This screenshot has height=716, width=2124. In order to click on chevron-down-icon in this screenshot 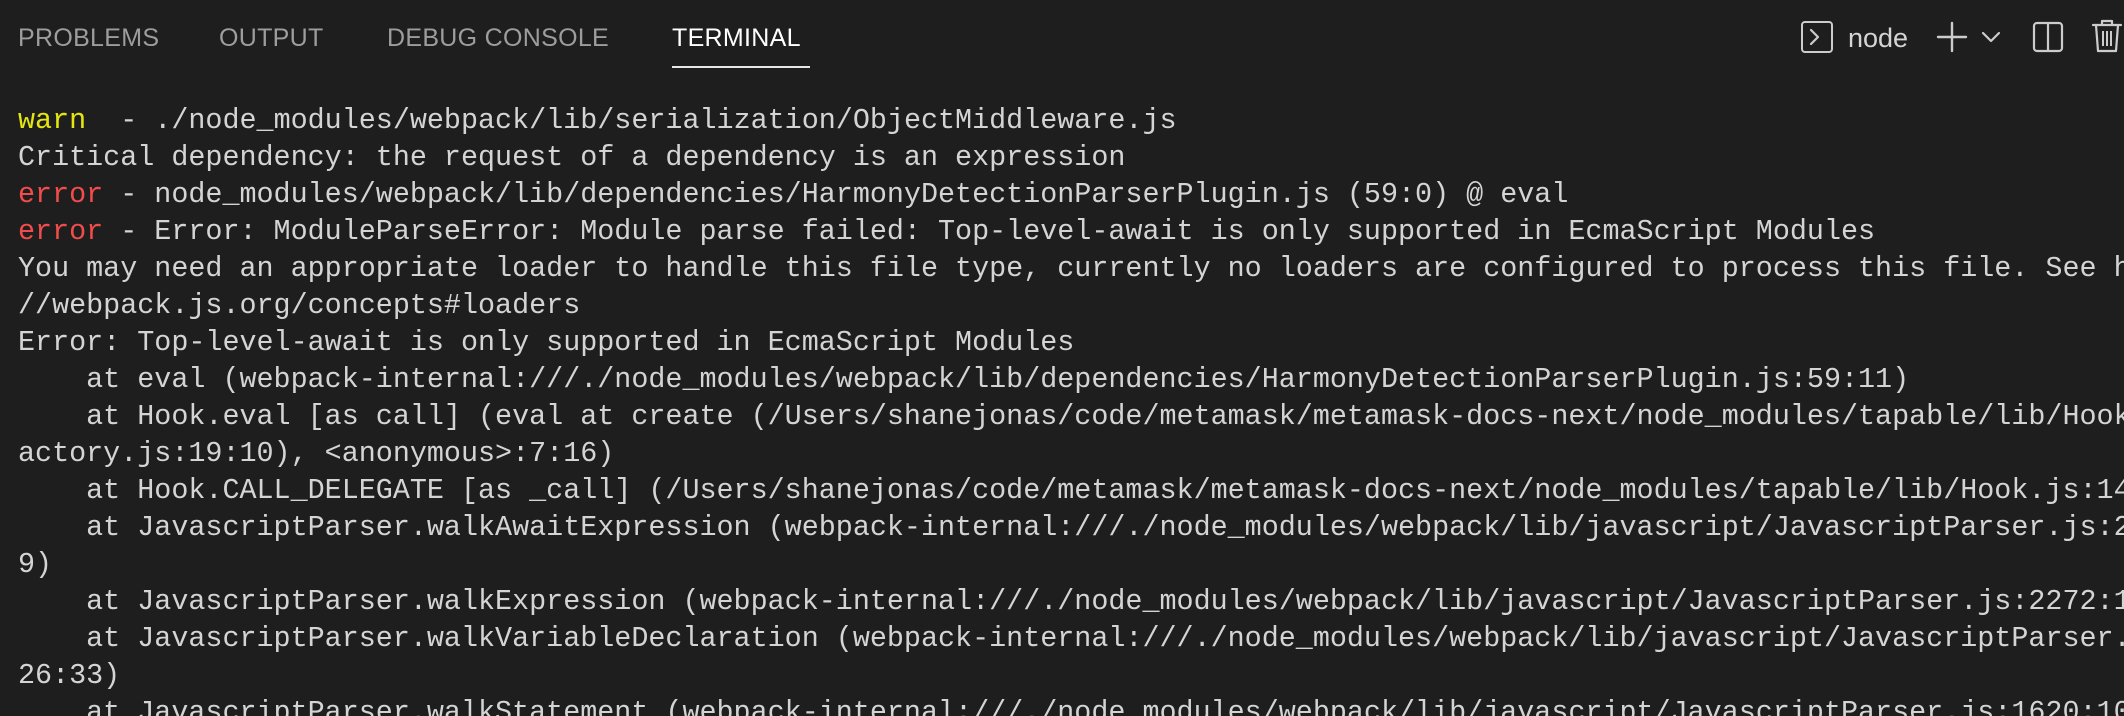, I will do `click(1991, 37)`.